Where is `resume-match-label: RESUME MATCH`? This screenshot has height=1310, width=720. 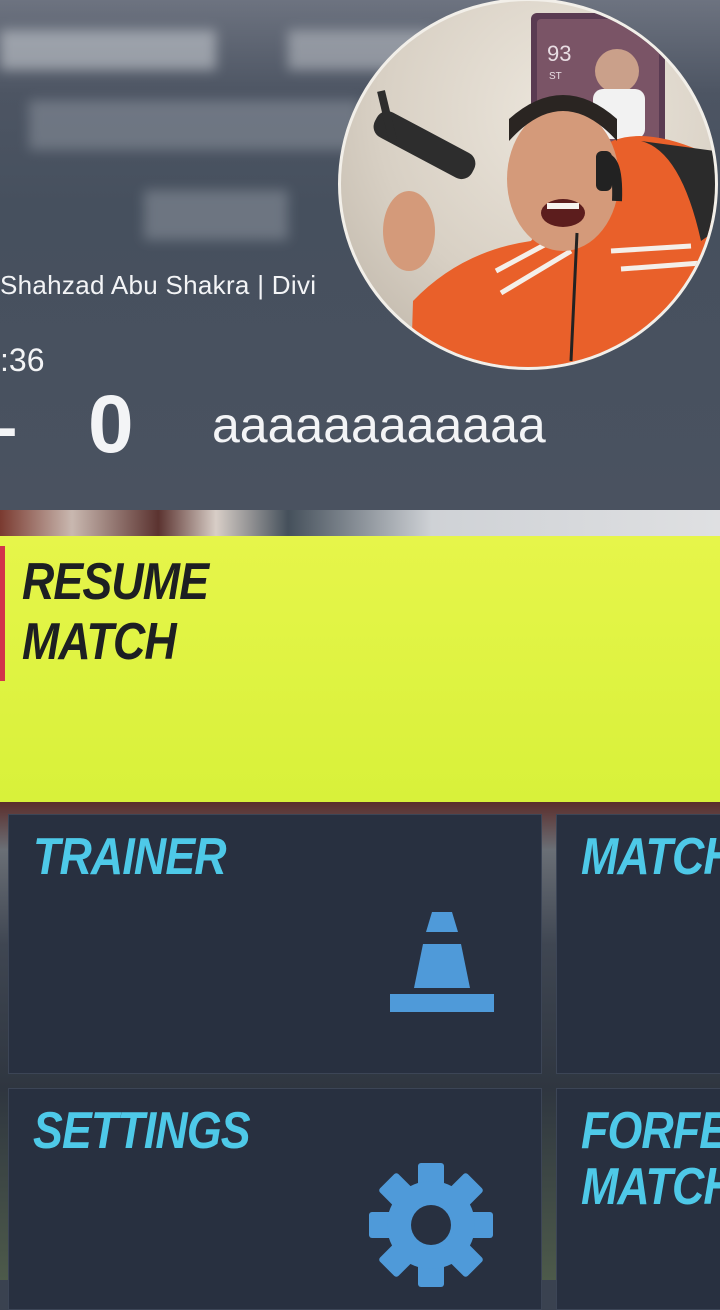 resume-match-label: RESUME MATCH is located at coordinates (115, 612).